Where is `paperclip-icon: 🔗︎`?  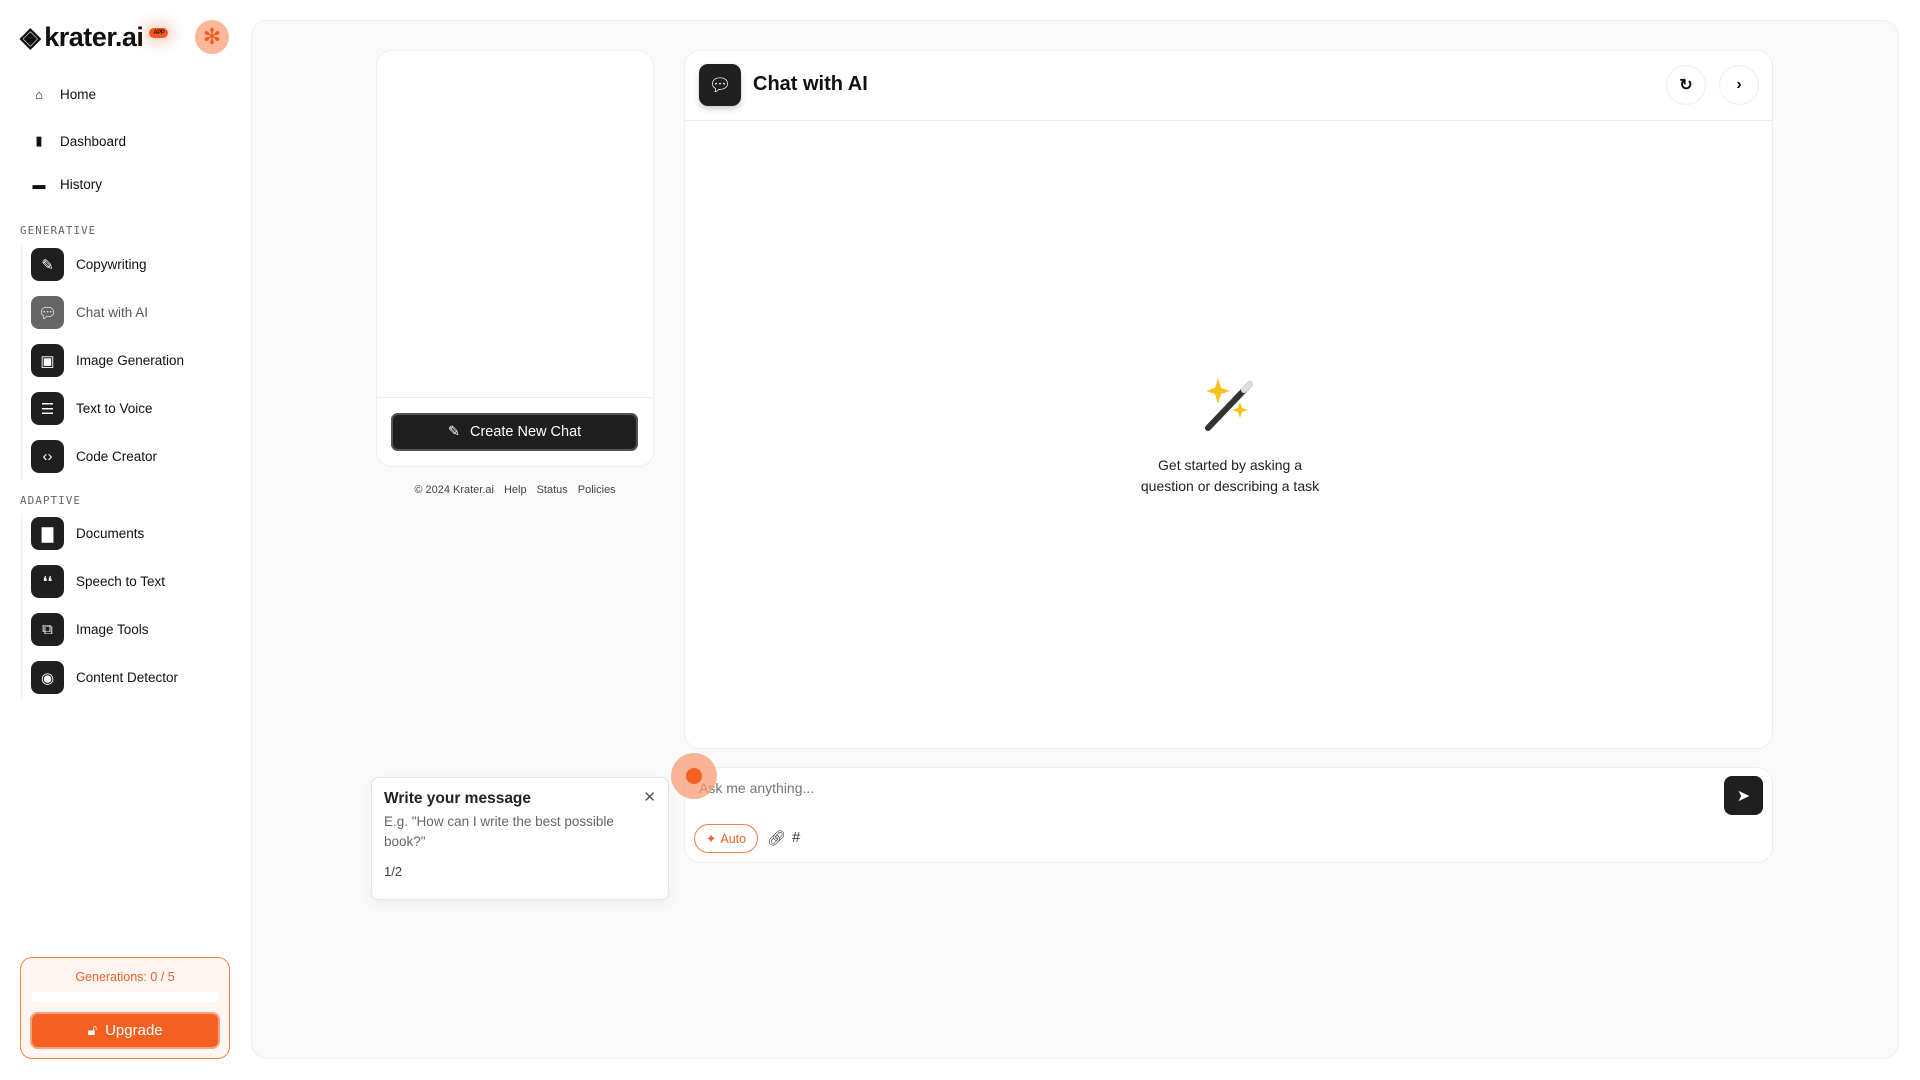
paperclip-icon: 🔗︎ is located at coordinates (777, 838).